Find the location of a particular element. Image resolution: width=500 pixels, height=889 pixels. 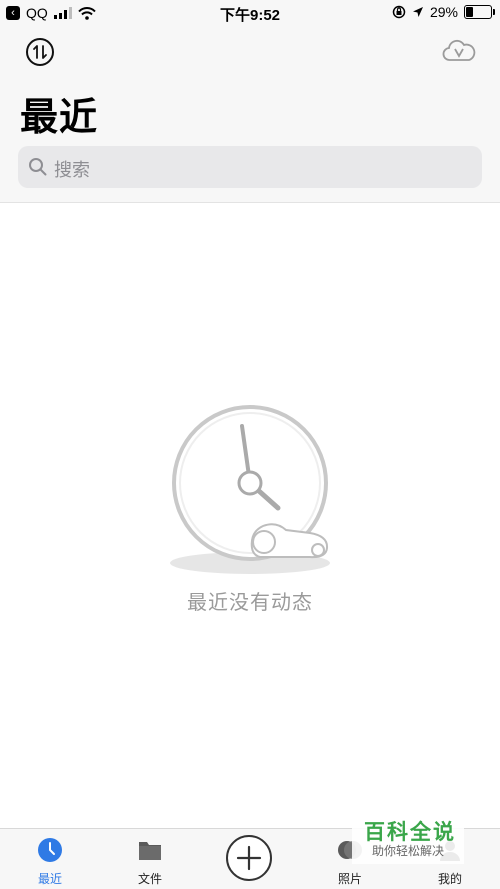

battery-icon is located at coordinates (479, 12).